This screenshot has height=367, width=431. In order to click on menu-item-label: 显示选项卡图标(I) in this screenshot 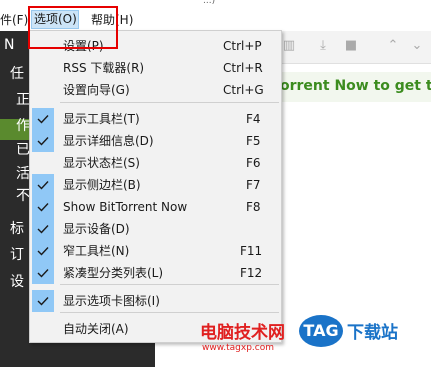, I will do `click(111, 301)`.